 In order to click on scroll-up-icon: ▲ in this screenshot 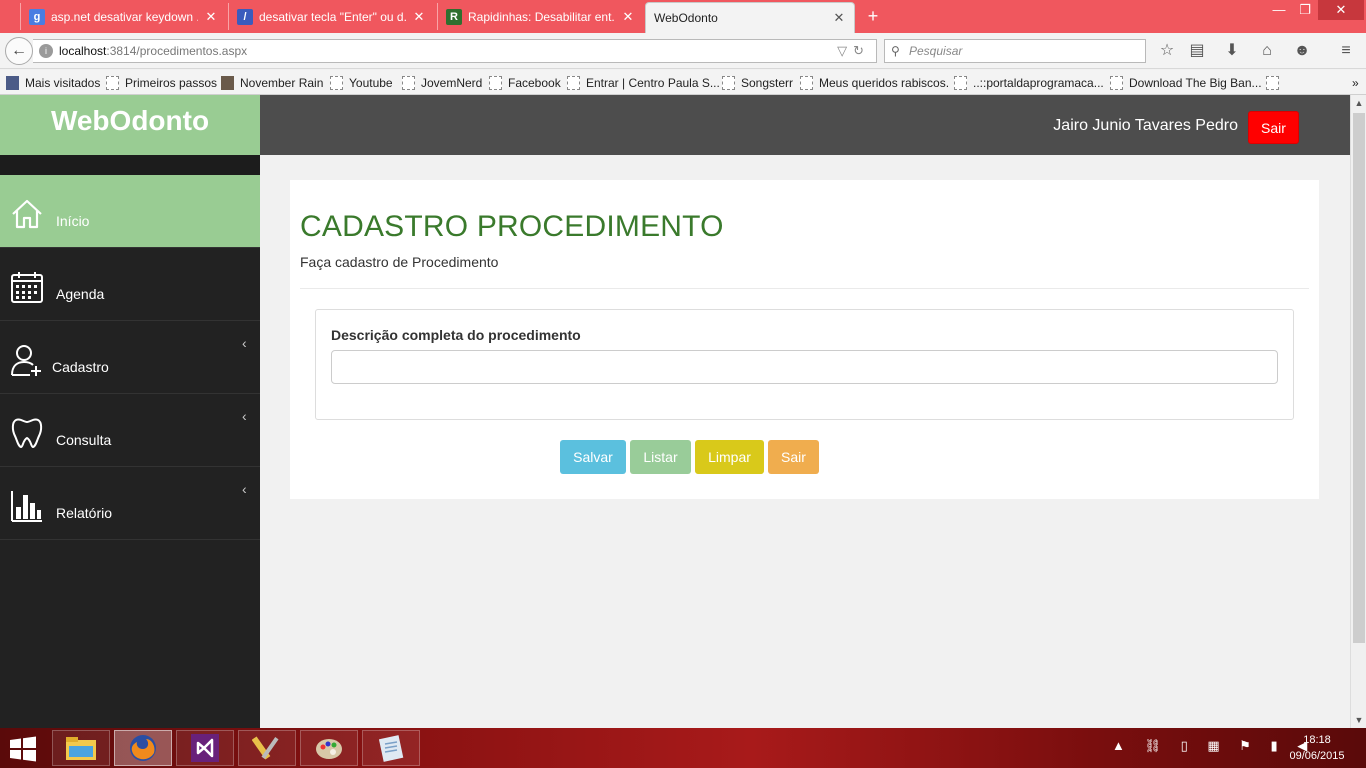, I will do `click(1358, 103)`.